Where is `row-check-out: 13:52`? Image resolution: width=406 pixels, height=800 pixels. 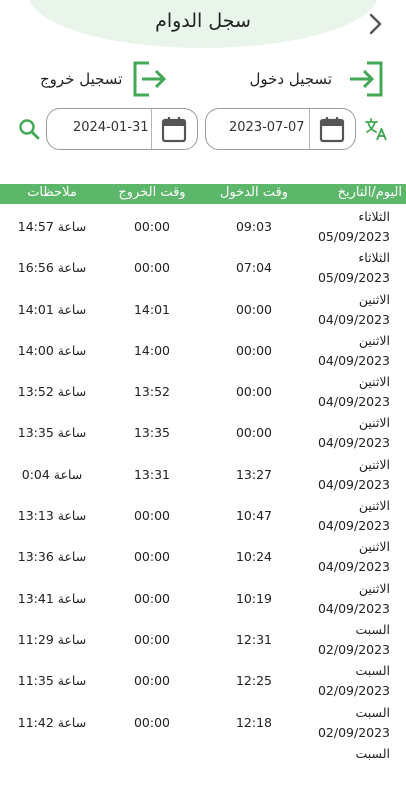 row-check-out: 13:52 is located at coordinates (152, 392).